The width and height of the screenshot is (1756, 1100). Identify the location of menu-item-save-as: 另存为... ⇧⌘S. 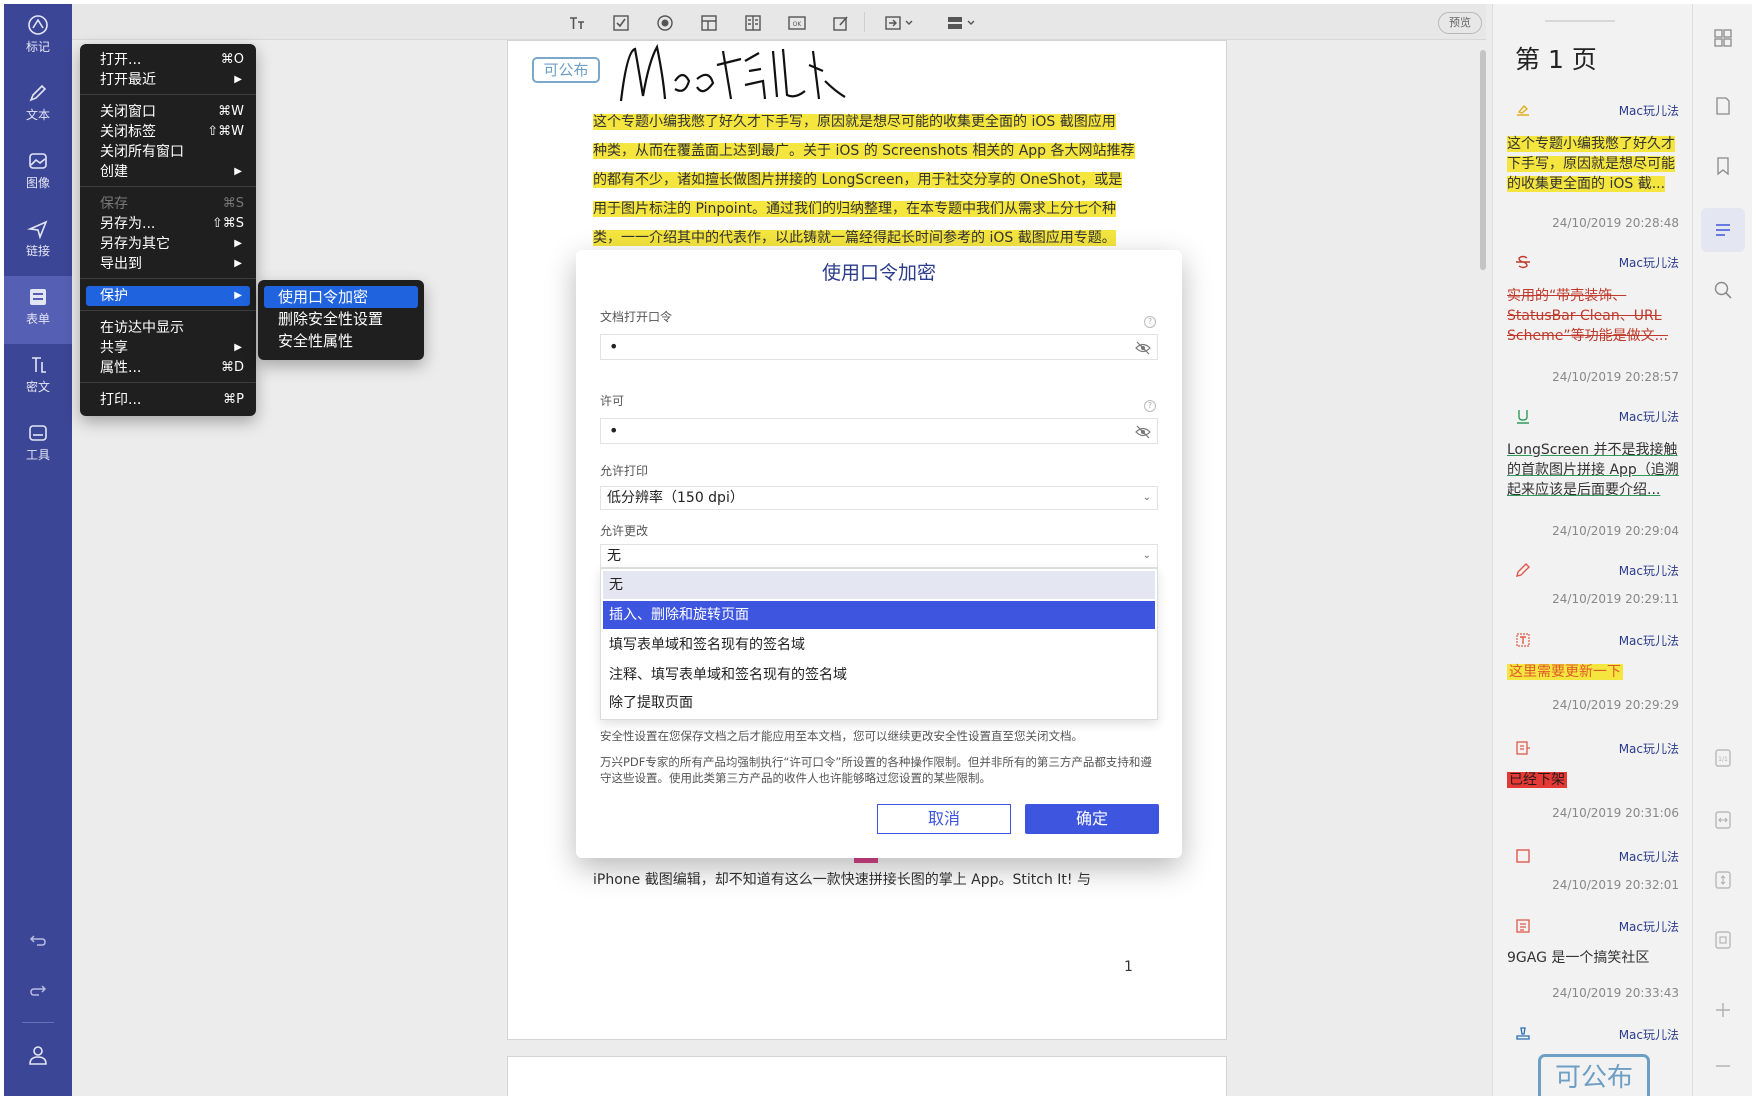
(168, 224).